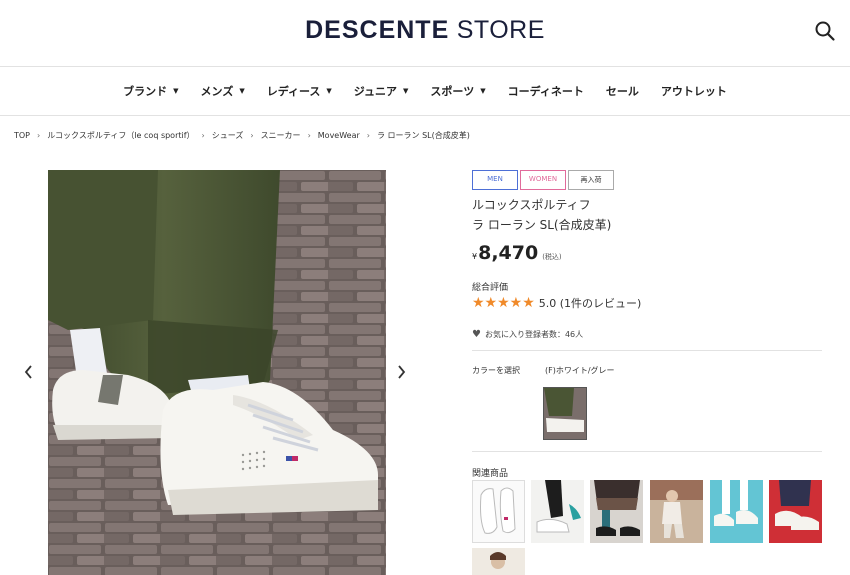 The width and height of the screenshot is (850, 575). What do you see at coordinates (590, 303) in the screenshot?
I see `rating-text: 5.0 (1件のレビュー)` at bounding box center [590, 303].